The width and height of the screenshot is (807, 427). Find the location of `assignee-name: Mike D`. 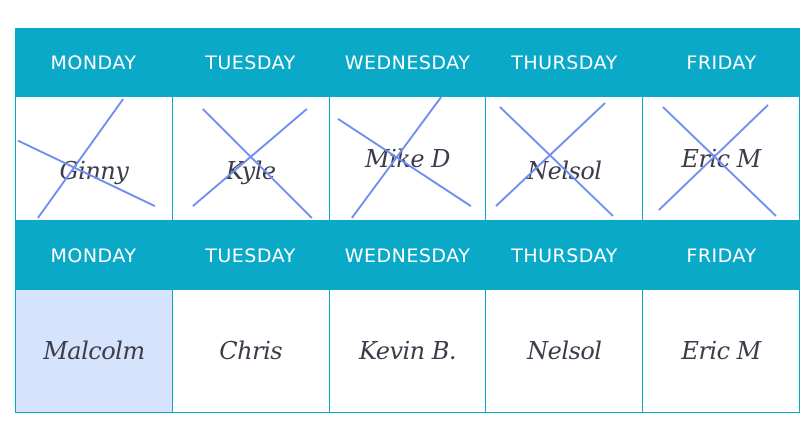

assignee-name: Mike D is located at coordinates (407, 158).